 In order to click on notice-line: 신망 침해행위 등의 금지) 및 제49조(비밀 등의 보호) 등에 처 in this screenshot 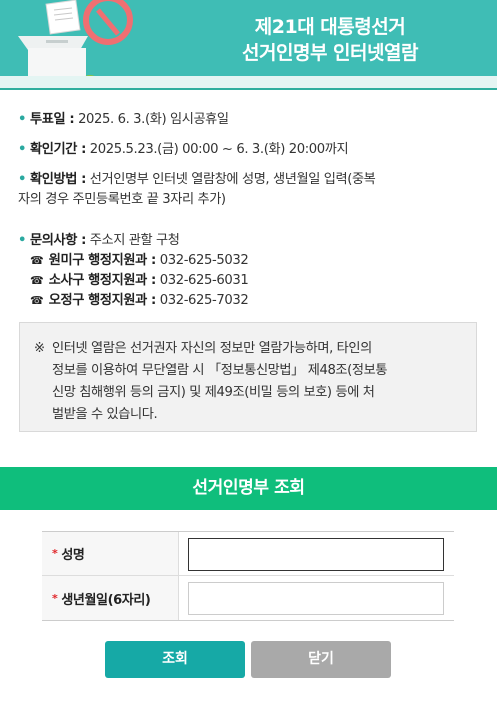, I will do `click(213, 392)`.